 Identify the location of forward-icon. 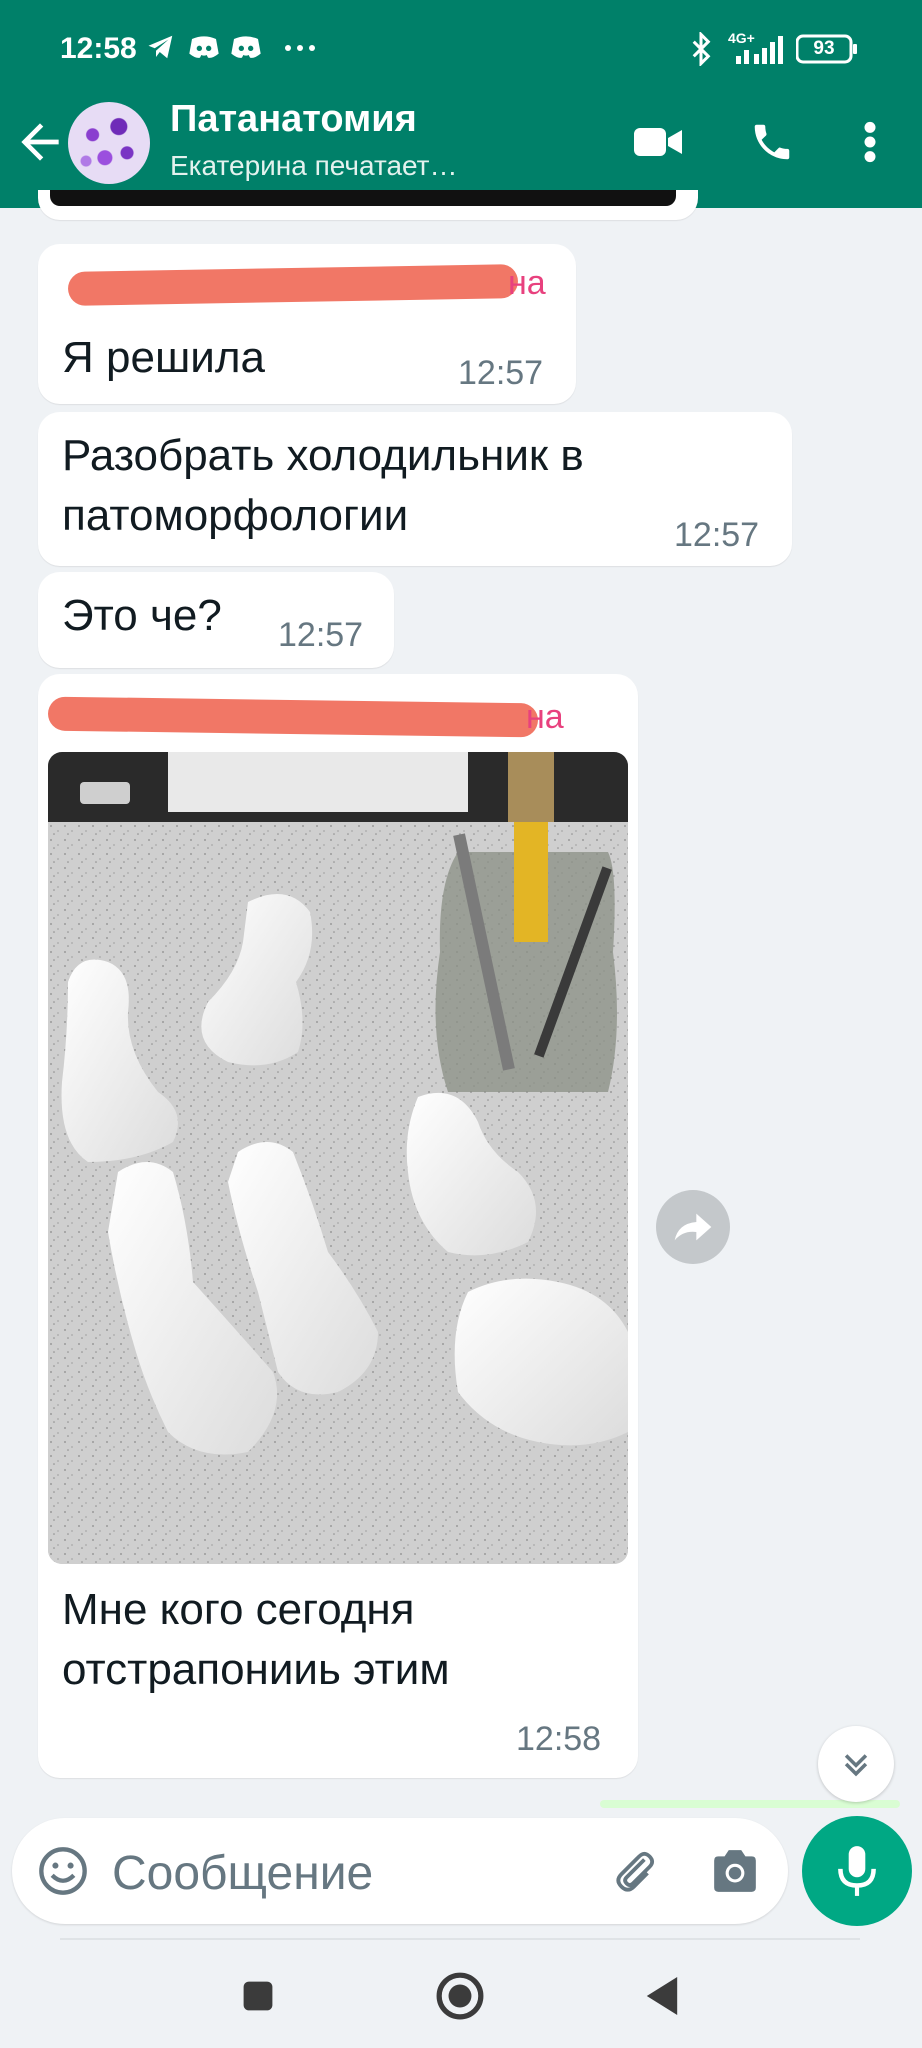
(693, 1227).